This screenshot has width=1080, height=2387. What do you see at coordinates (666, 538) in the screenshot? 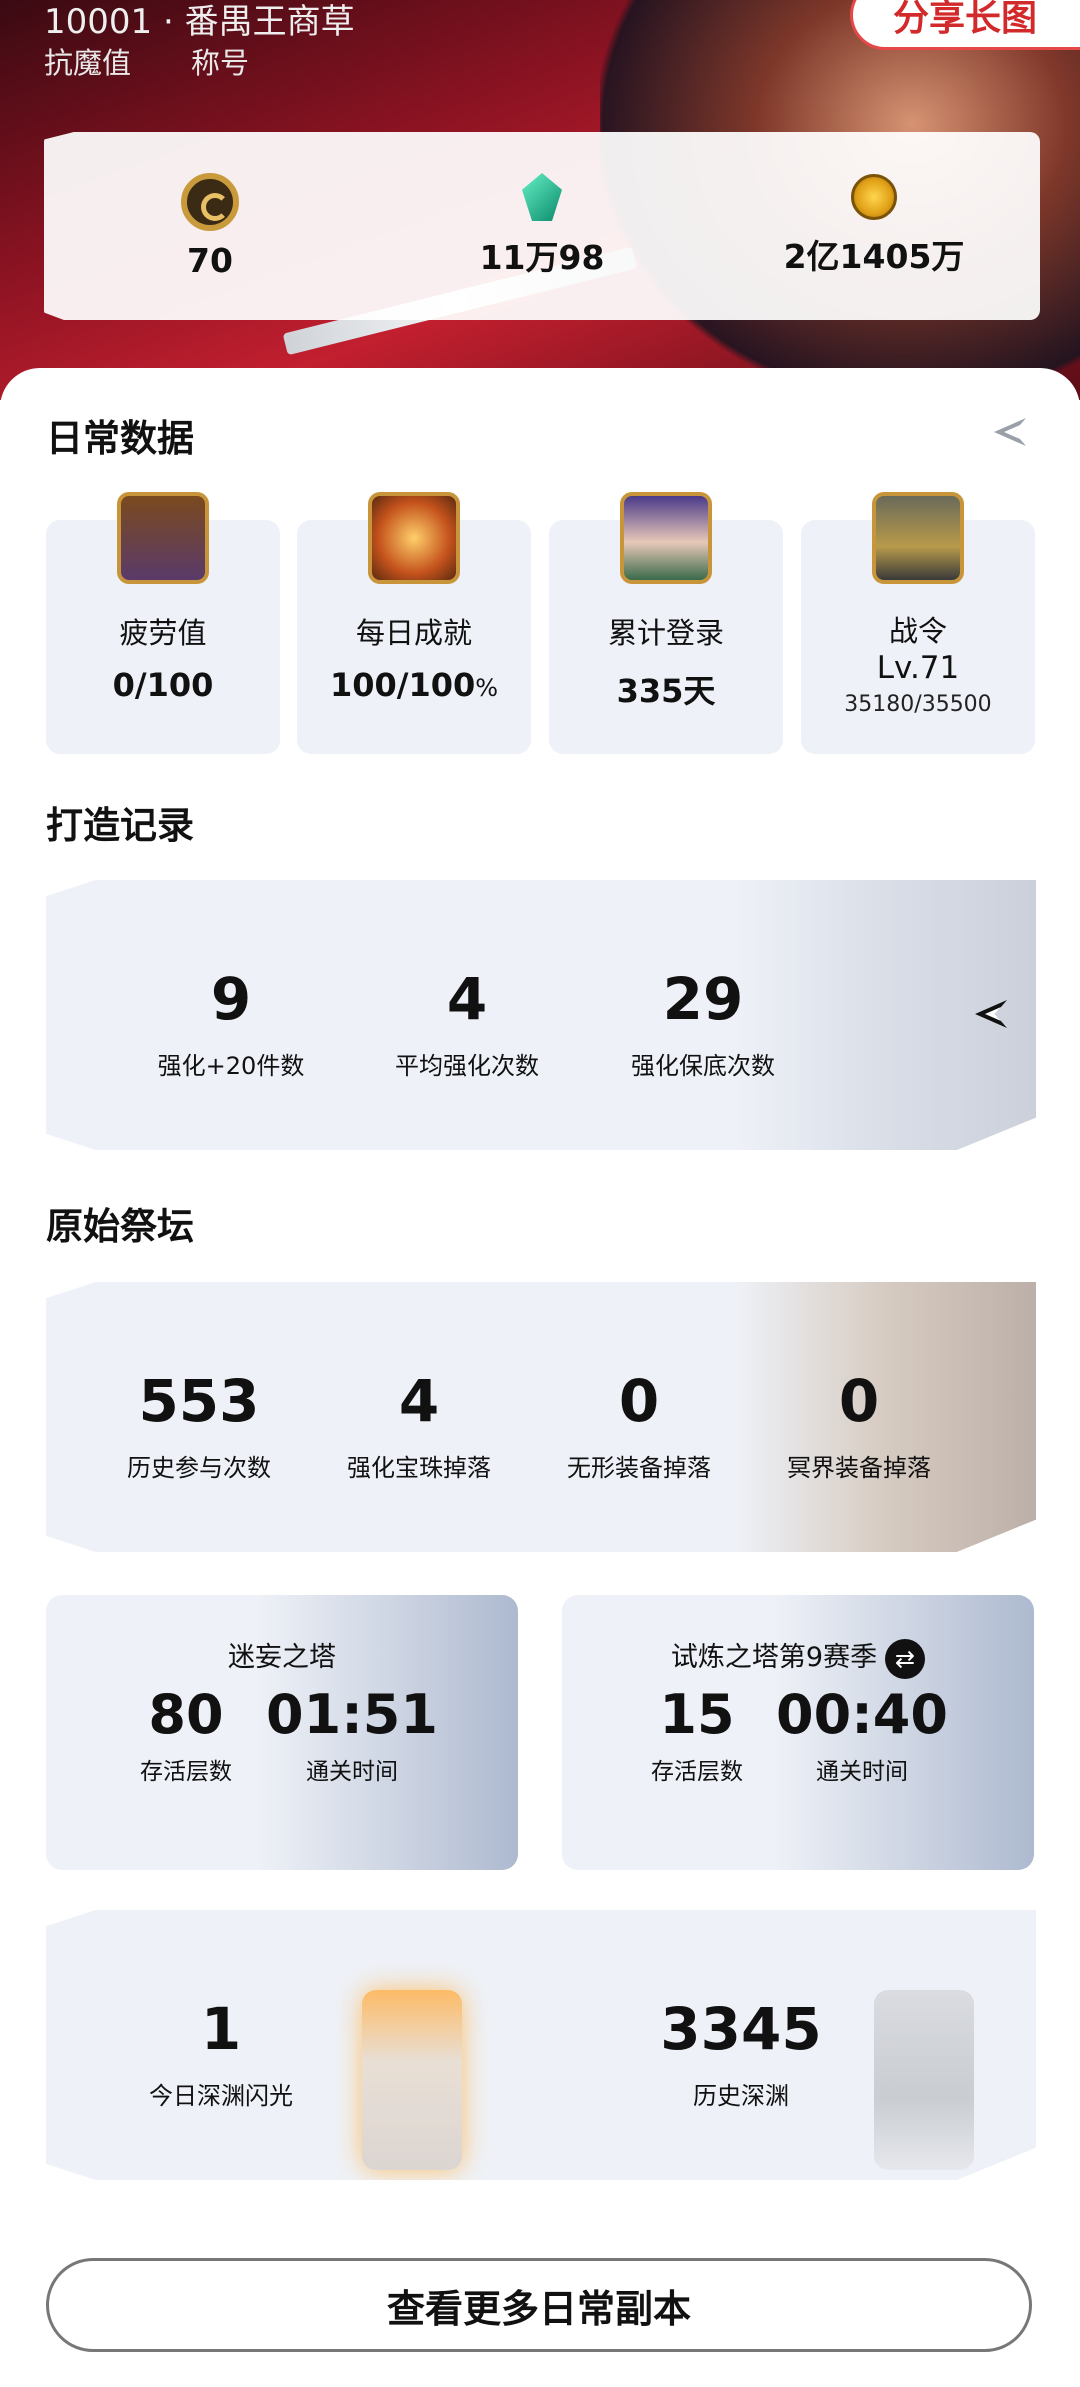
I see `login-avatar-icon` at bounding box center [666, 538].